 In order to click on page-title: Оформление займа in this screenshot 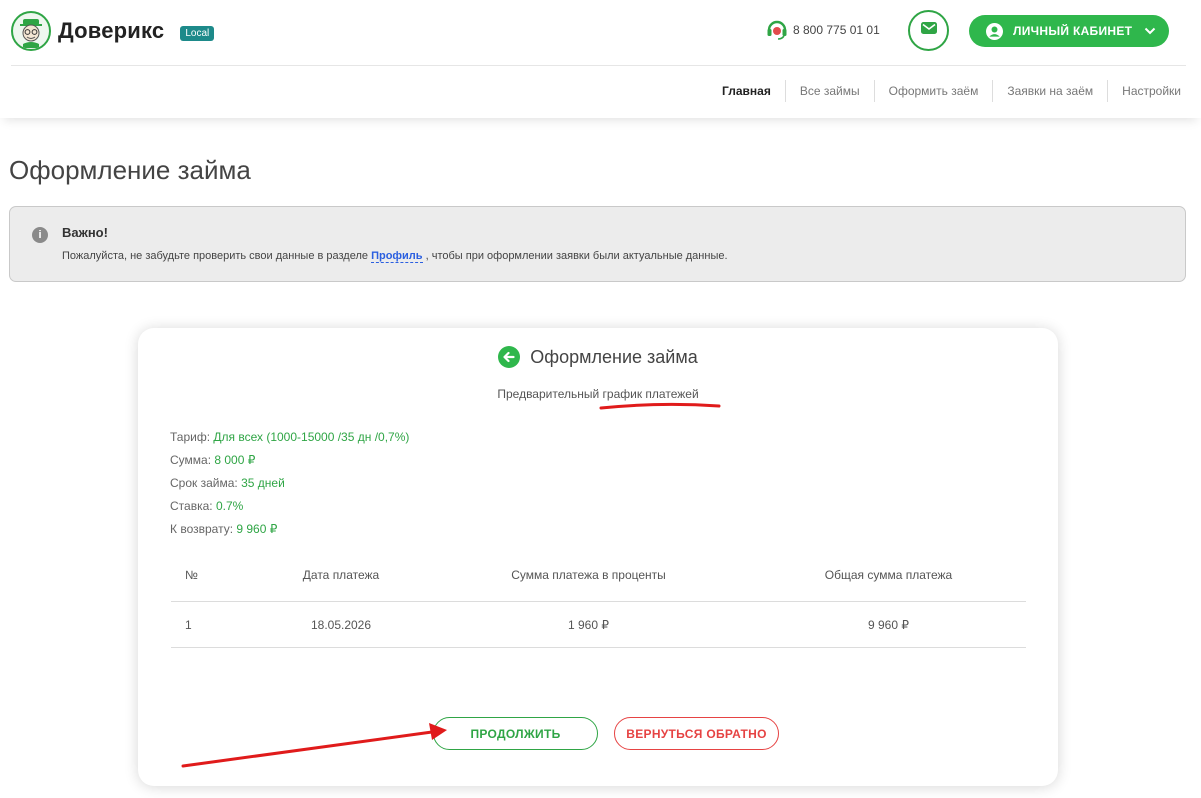, I will do `click(130, 170)`.